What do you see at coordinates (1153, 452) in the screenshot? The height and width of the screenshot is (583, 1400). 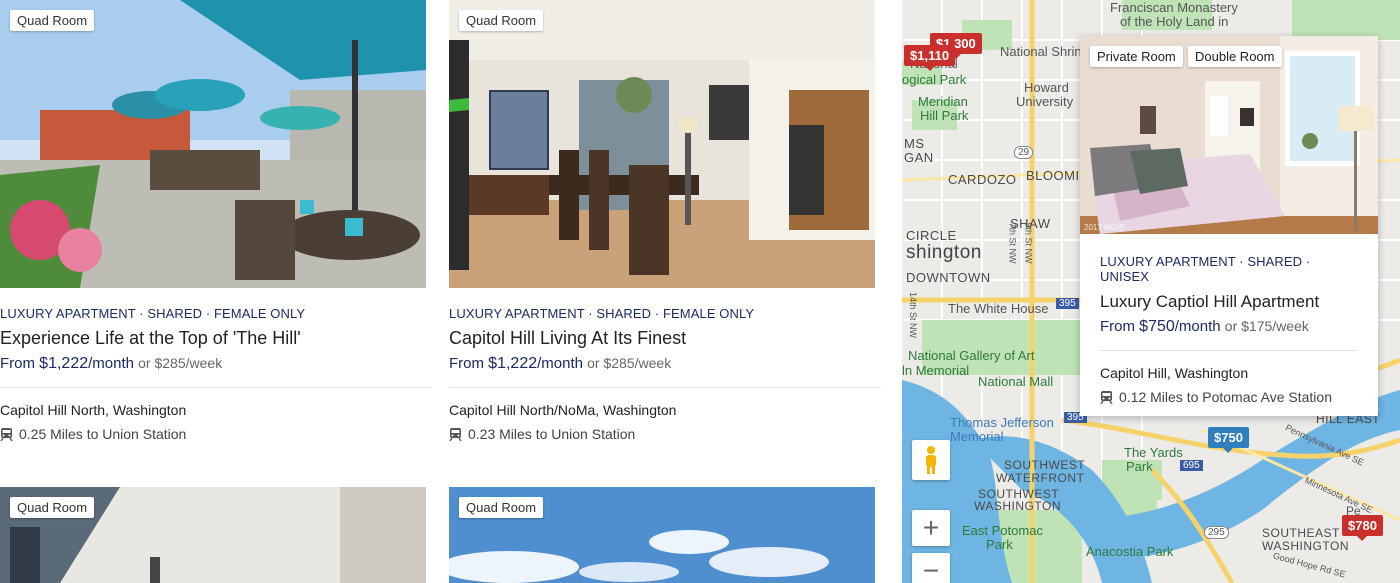 I see `map-label: The Yards` at bounding box center [1153, 452].